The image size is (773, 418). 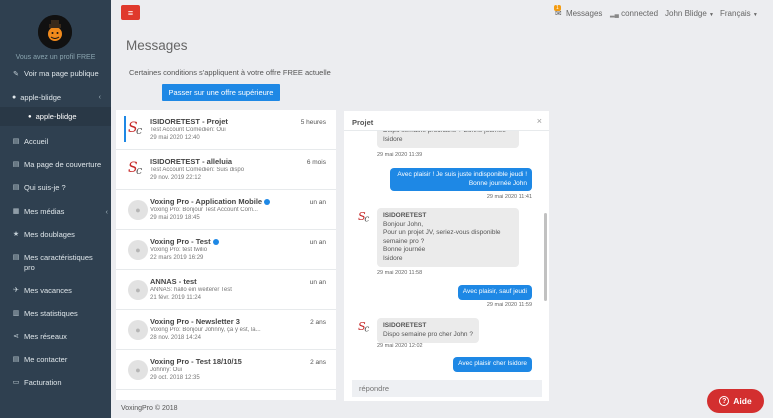 I want to click on sidebar-item-couverture: ▤ Ma page de couverture, so click(x=58, y=165).